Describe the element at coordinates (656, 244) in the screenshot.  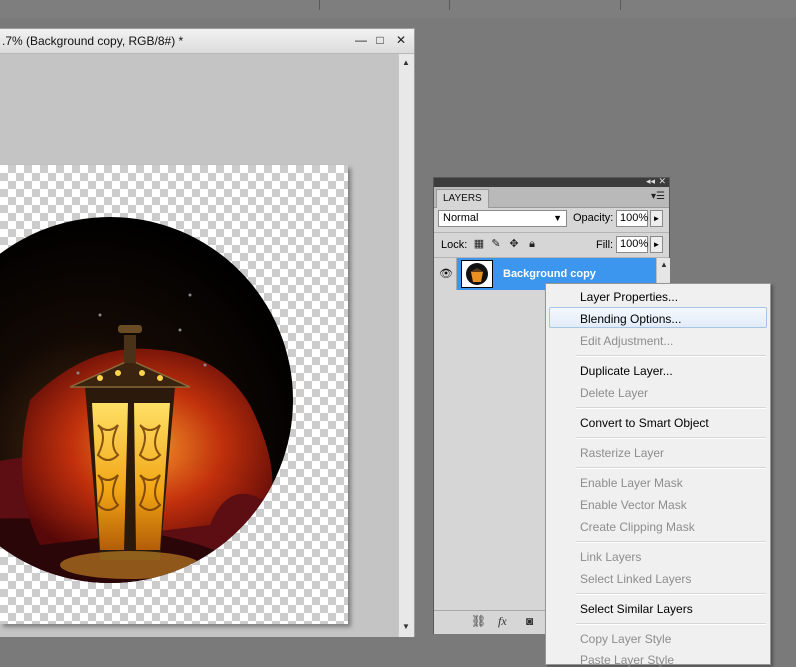
I see `fill-slider-button: ►` at that location.